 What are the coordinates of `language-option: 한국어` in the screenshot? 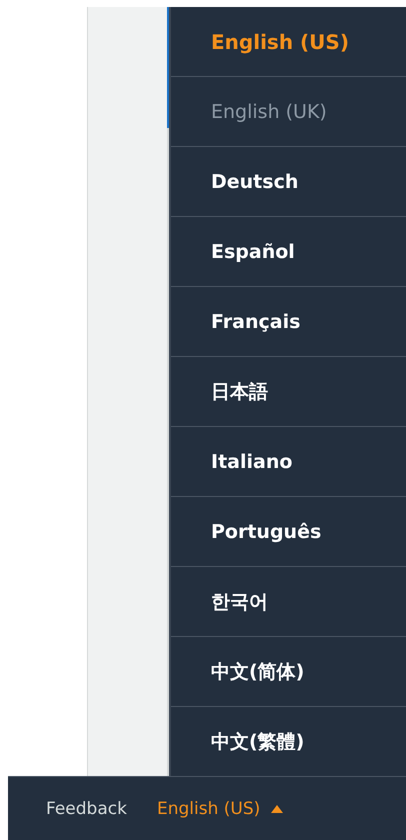 It's located at (288, 602).